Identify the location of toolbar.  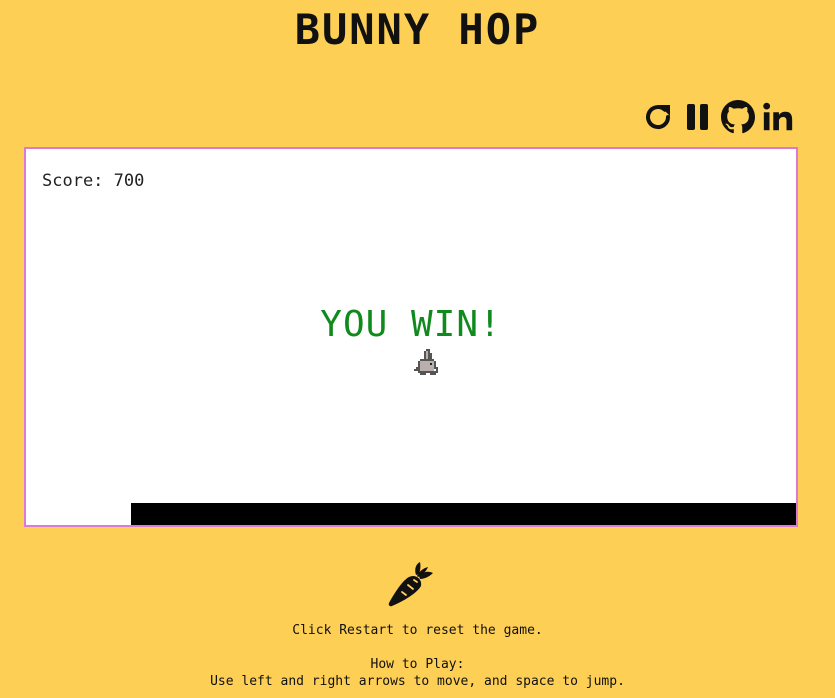
(718, 117).